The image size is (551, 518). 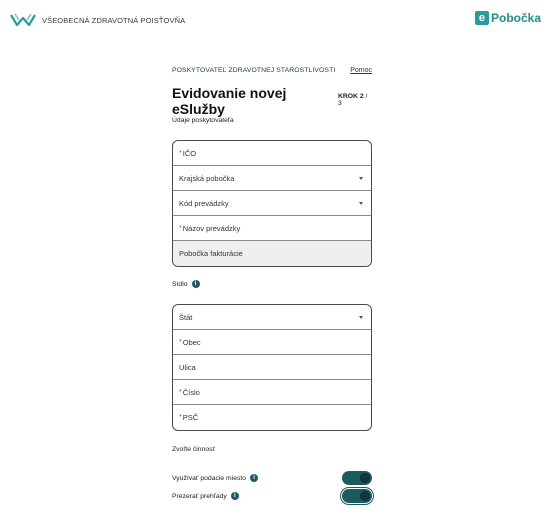 I want to click on address-fields-group: Štát * Obec Ulica * Číslo * PSČ, so click(x=272, y=367).